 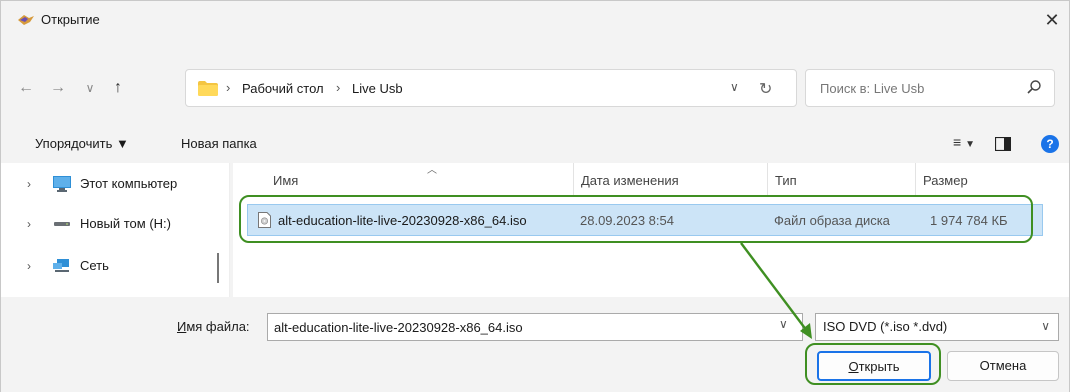 I want to click on up-button: ↑, so click(x=118, y=88).